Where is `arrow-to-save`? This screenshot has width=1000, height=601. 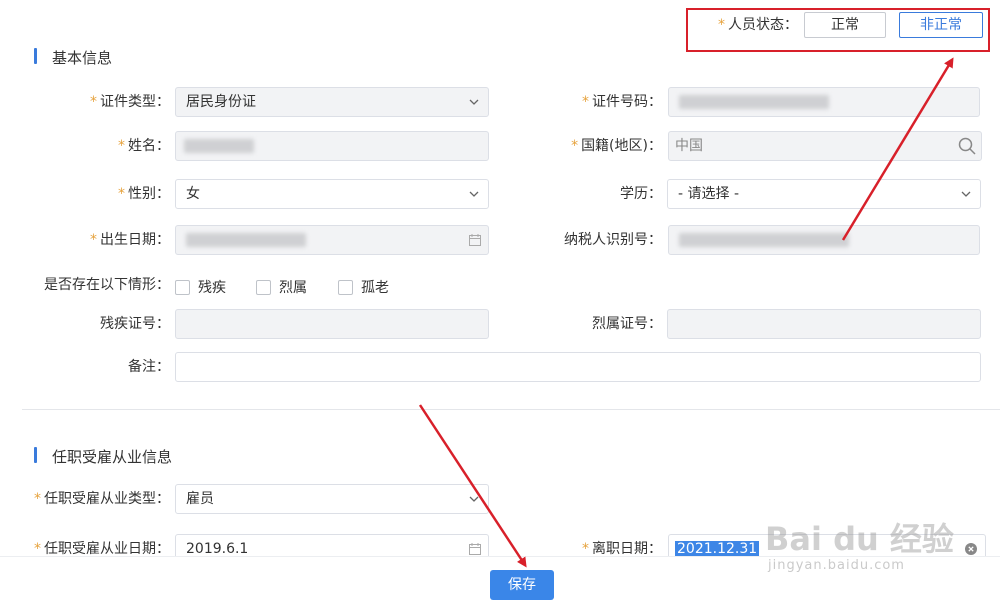 arrow-to-save is located at coordinates (472, 486).